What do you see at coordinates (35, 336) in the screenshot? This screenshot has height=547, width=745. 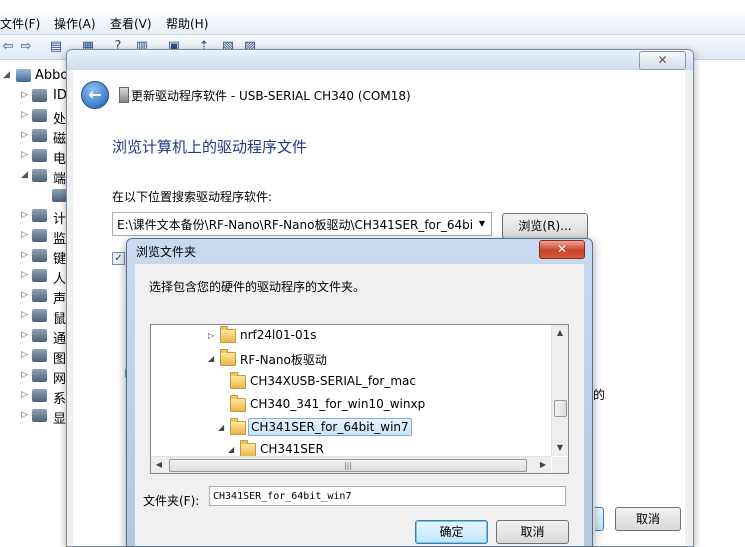 I see `tree-item: ▷ 通` at bounding box center [35, 336].